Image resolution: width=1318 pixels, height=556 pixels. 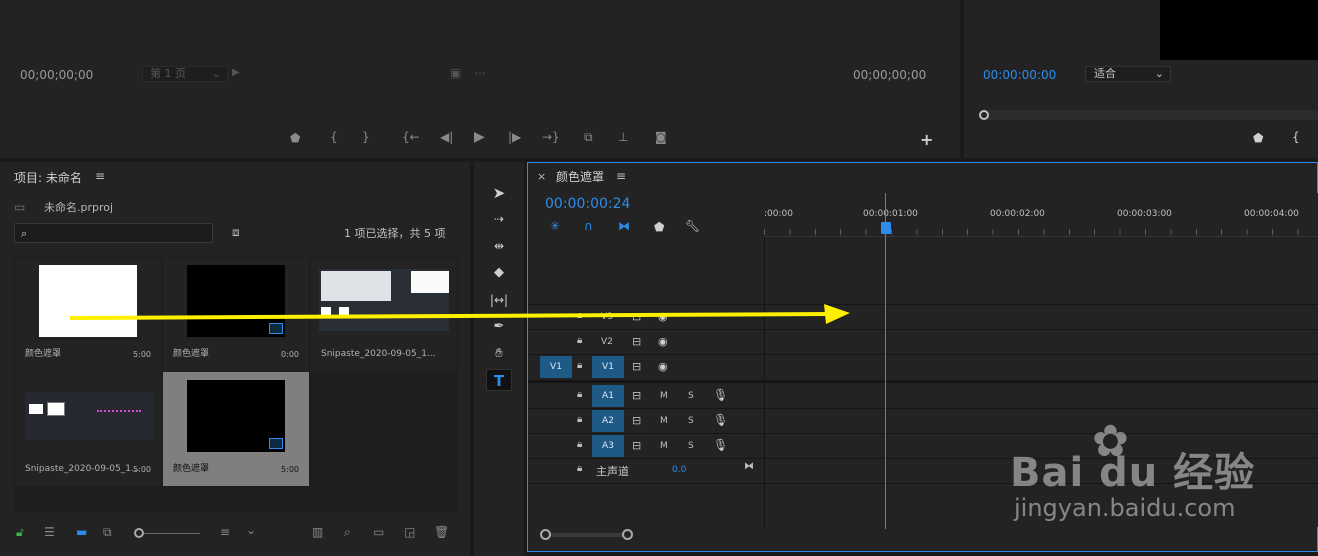 I want to click on sort-icon: ≡, so click(x=225, y=532).